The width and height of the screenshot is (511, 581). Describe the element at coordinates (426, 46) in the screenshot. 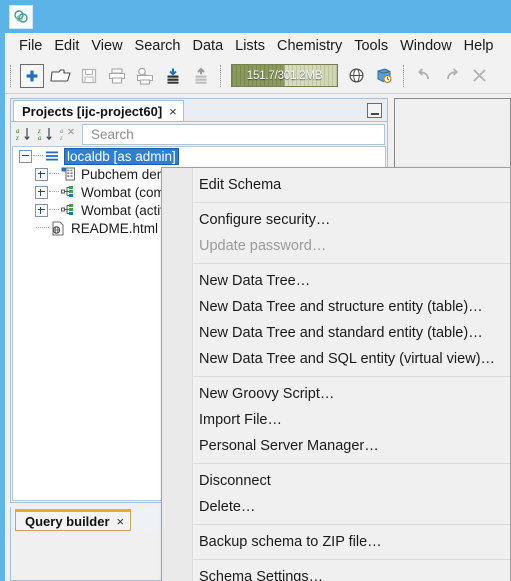

I see `menu-window: Window` at that location.